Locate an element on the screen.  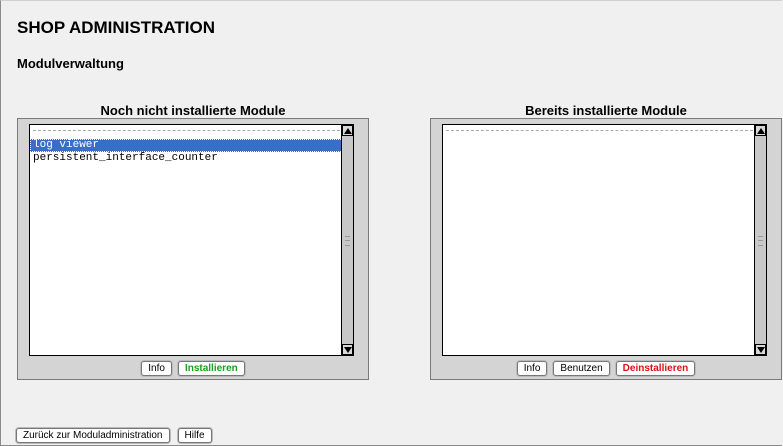
page-title: SHOP ADMINISTRATION is located at coordinates (116, 27).